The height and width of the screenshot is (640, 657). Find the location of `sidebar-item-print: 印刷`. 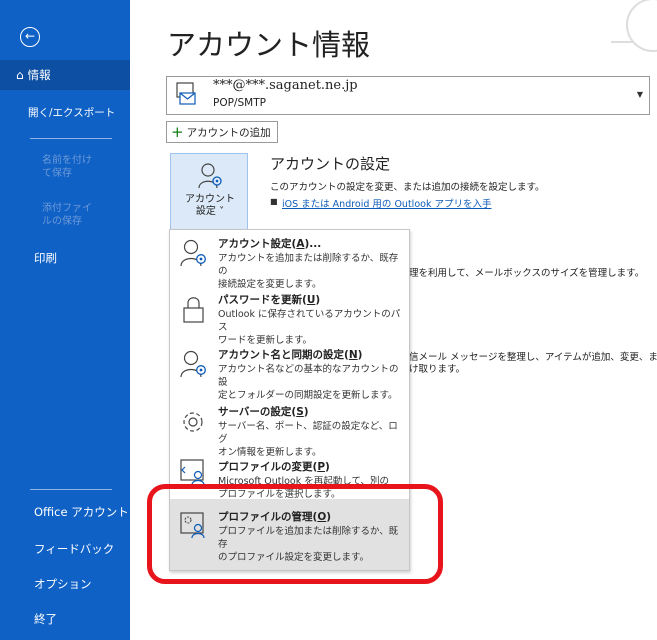

sidebar-item-print: 印刷 is located at coordinates (65, 258).